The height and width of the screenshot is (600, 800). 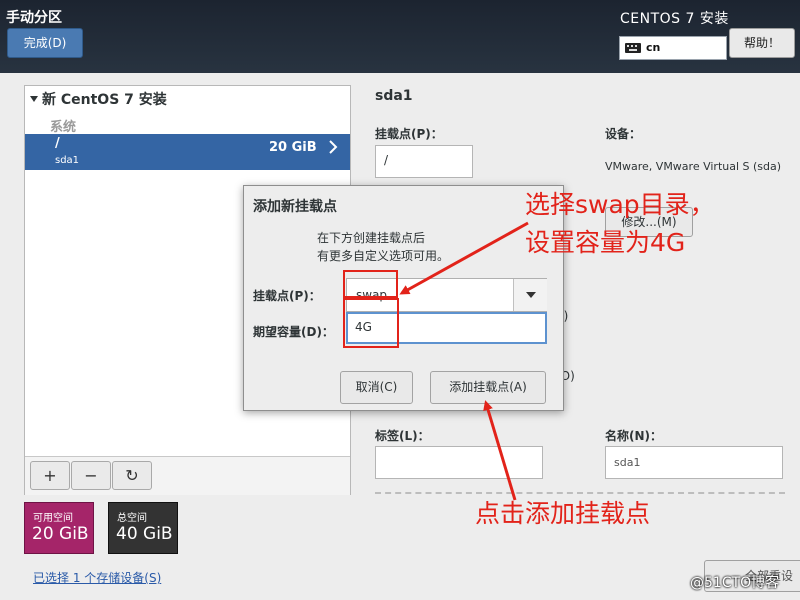 What do you see at coordinates (459, 462) in the screenshot?
I see `label-input` at bounding box center [459, 462].